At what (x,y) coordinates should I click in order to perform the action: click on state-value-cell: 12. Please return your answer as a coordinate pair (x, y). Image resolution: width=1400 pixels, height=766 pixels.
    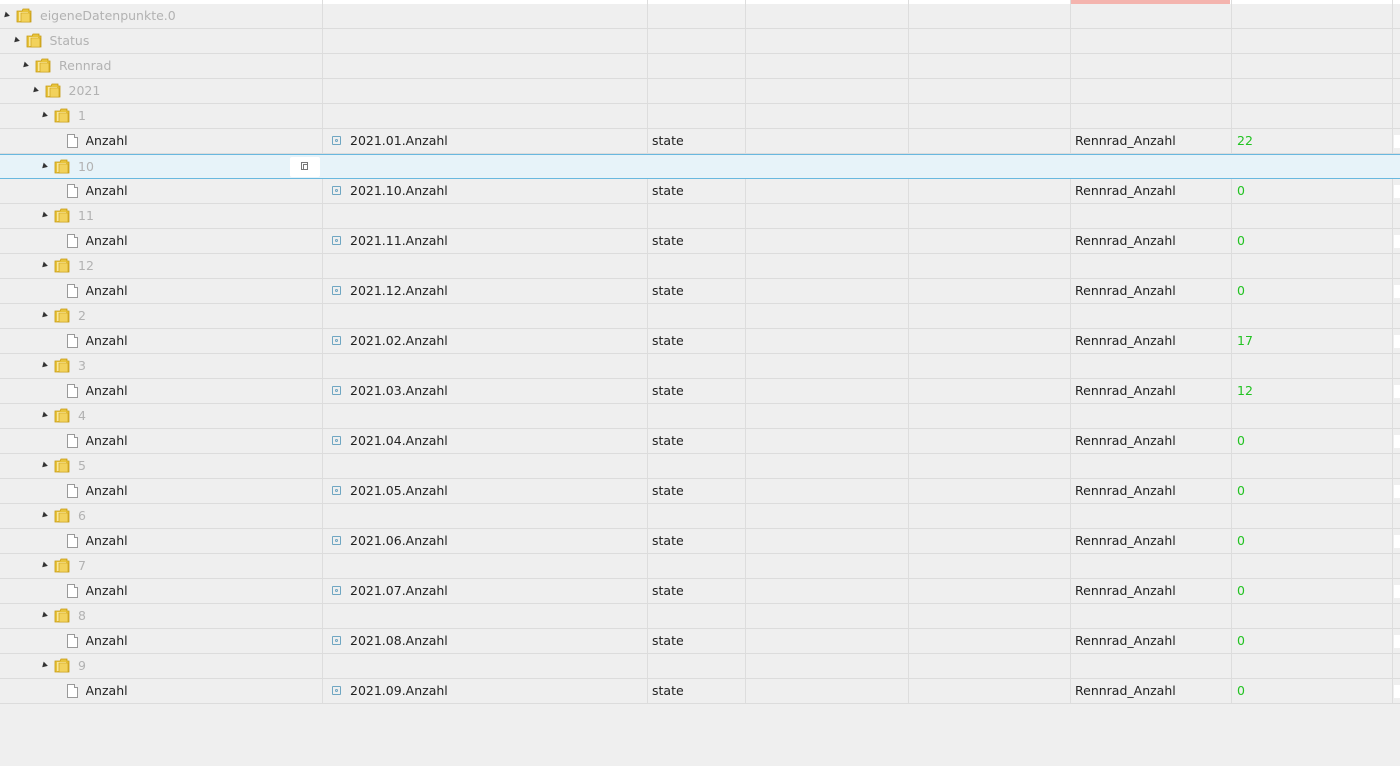
    Looking at the image, I should click on (1245, 391).